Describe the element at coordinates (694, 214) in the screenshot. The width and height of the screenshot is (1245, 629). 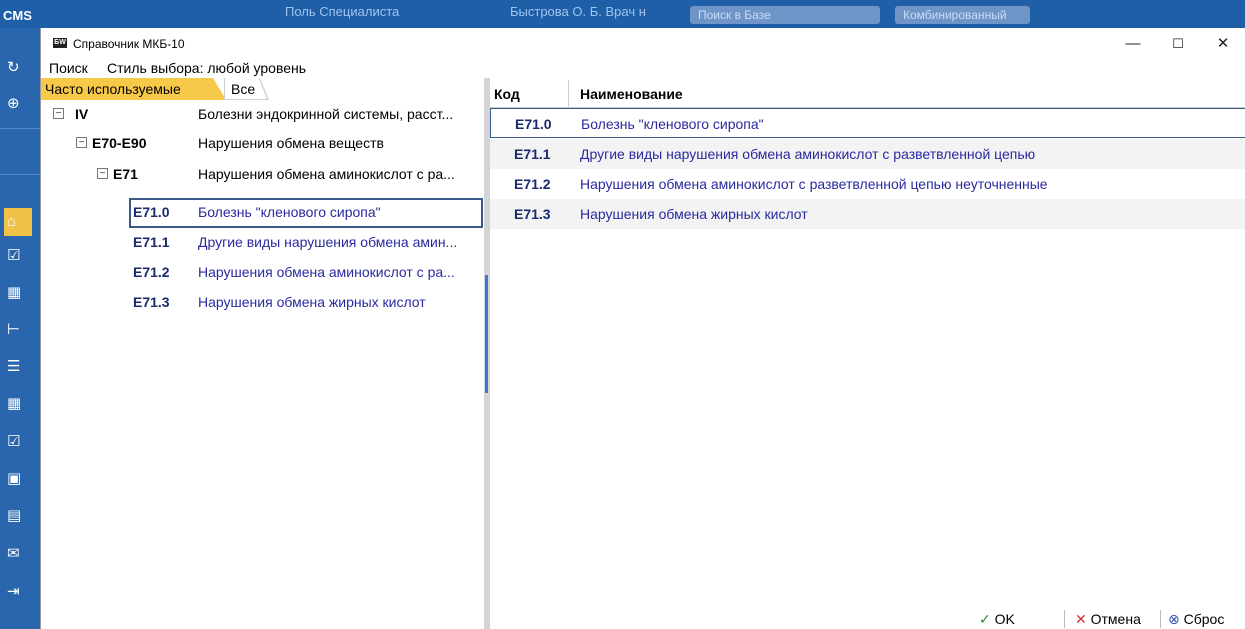
I see `cell-name: Нарушения обмена жирных кислот` at that location.